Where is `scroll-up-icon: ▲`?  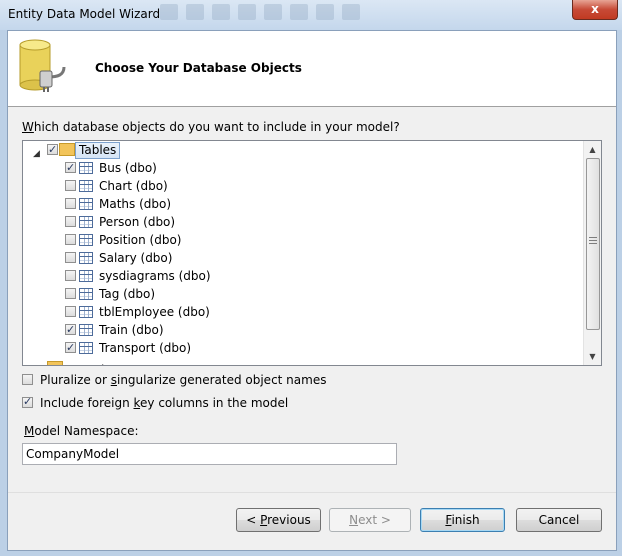 scroll-up-icon: ▲ is located at coordinates (592, 149).